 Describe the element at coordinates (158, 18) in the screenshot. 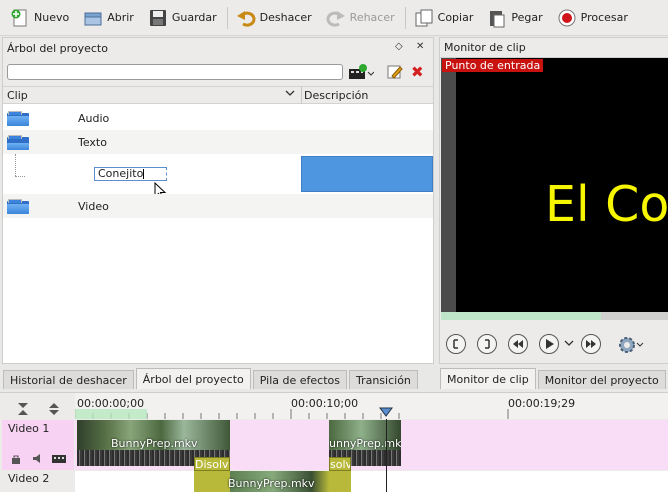

I see `save-disk-icon` at that location.